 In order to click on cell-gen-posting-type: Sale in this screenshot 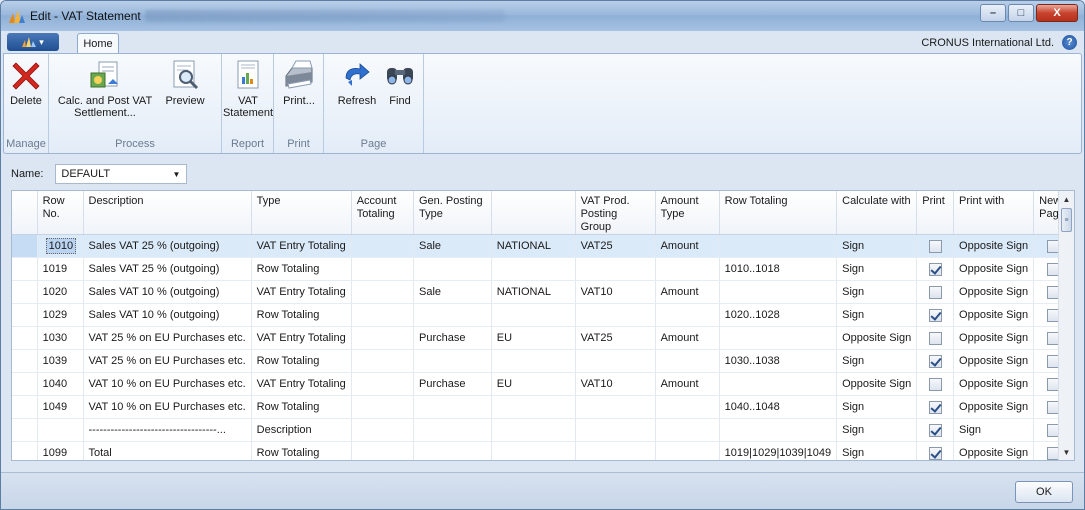, I will do `click(452, 292)`.